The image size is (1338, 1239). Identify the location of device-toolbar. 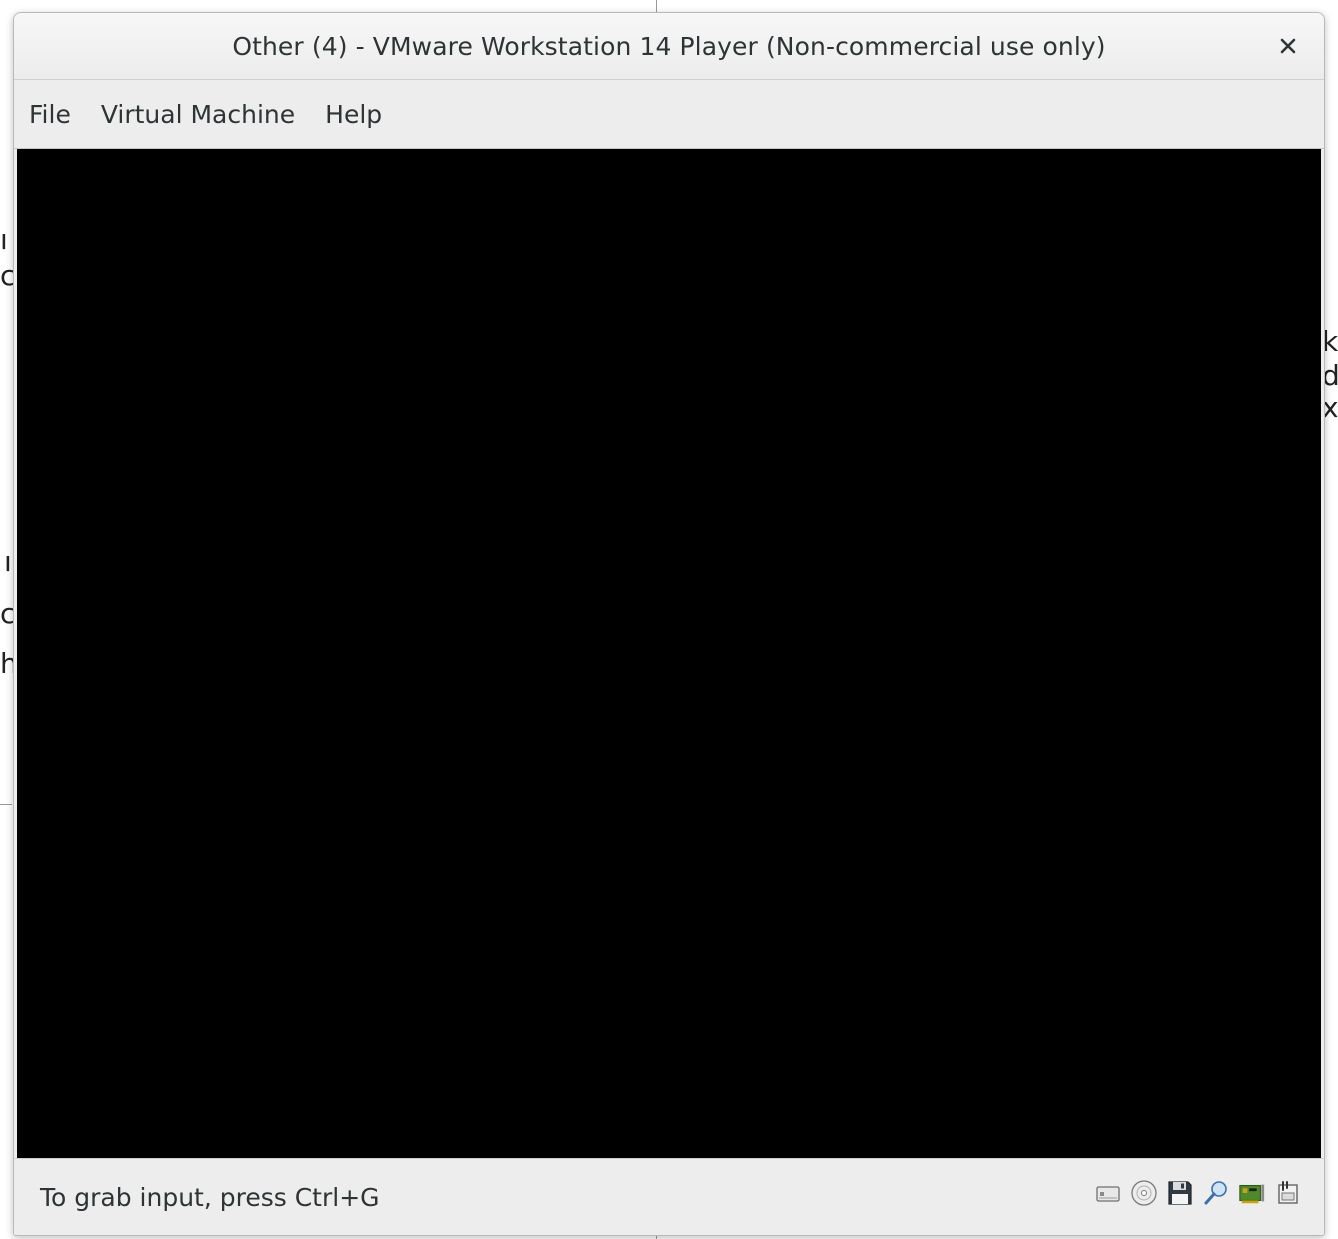
(1198, 1193).